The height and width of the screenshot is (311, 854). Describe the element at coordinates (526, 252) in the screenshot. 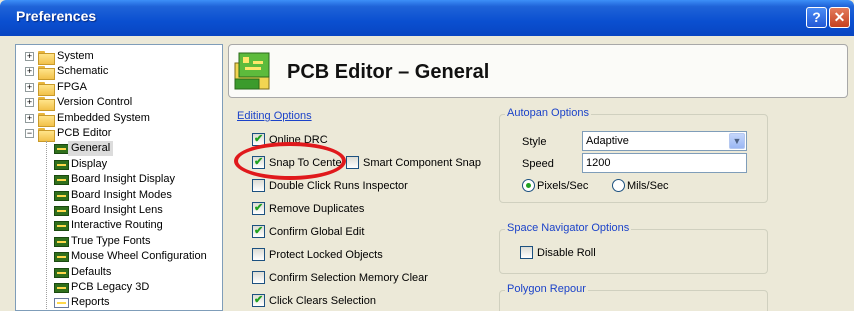

I see `disable-roll-checkbox` at that location.